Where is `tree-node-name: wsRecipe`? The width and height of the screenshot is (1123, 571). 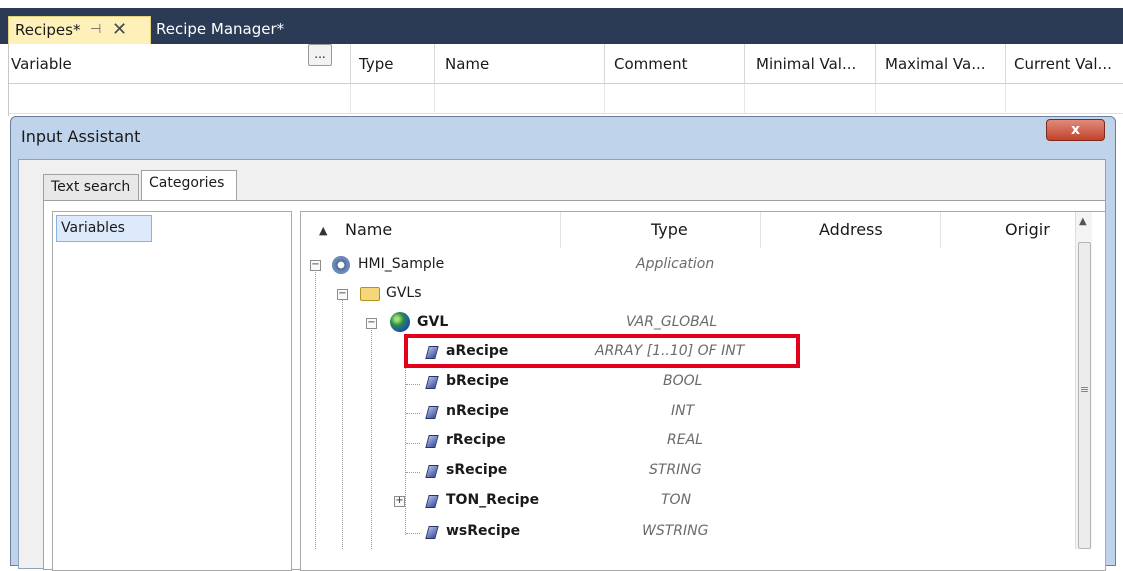 tree-node-name: wsRecipe is located at coordinates (483, 531).